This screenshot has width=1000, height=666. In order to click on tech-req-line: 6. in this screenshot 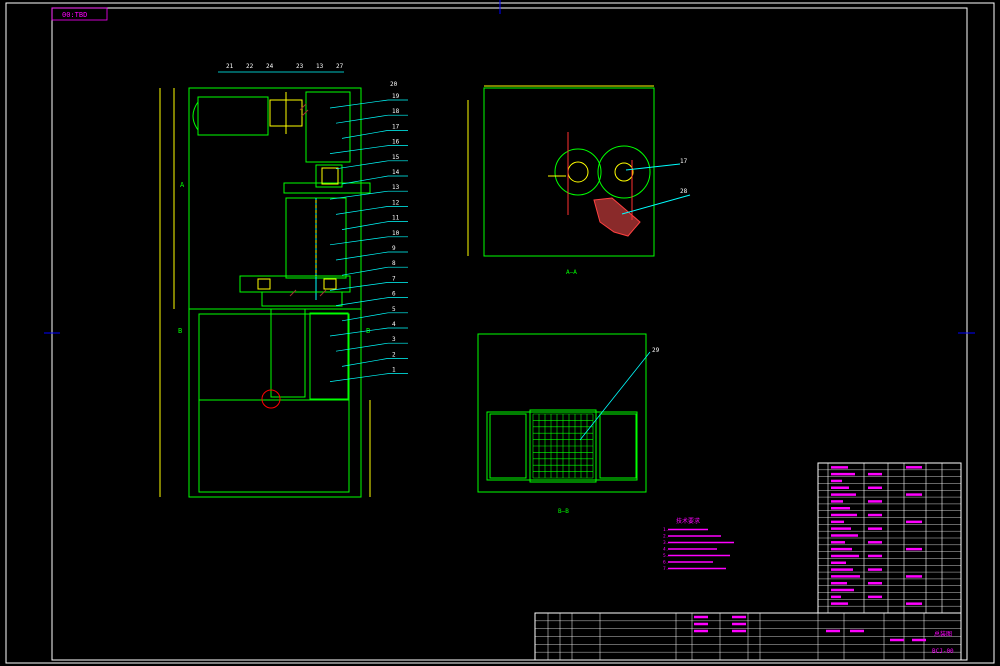, I will do `click(665, 563)`.